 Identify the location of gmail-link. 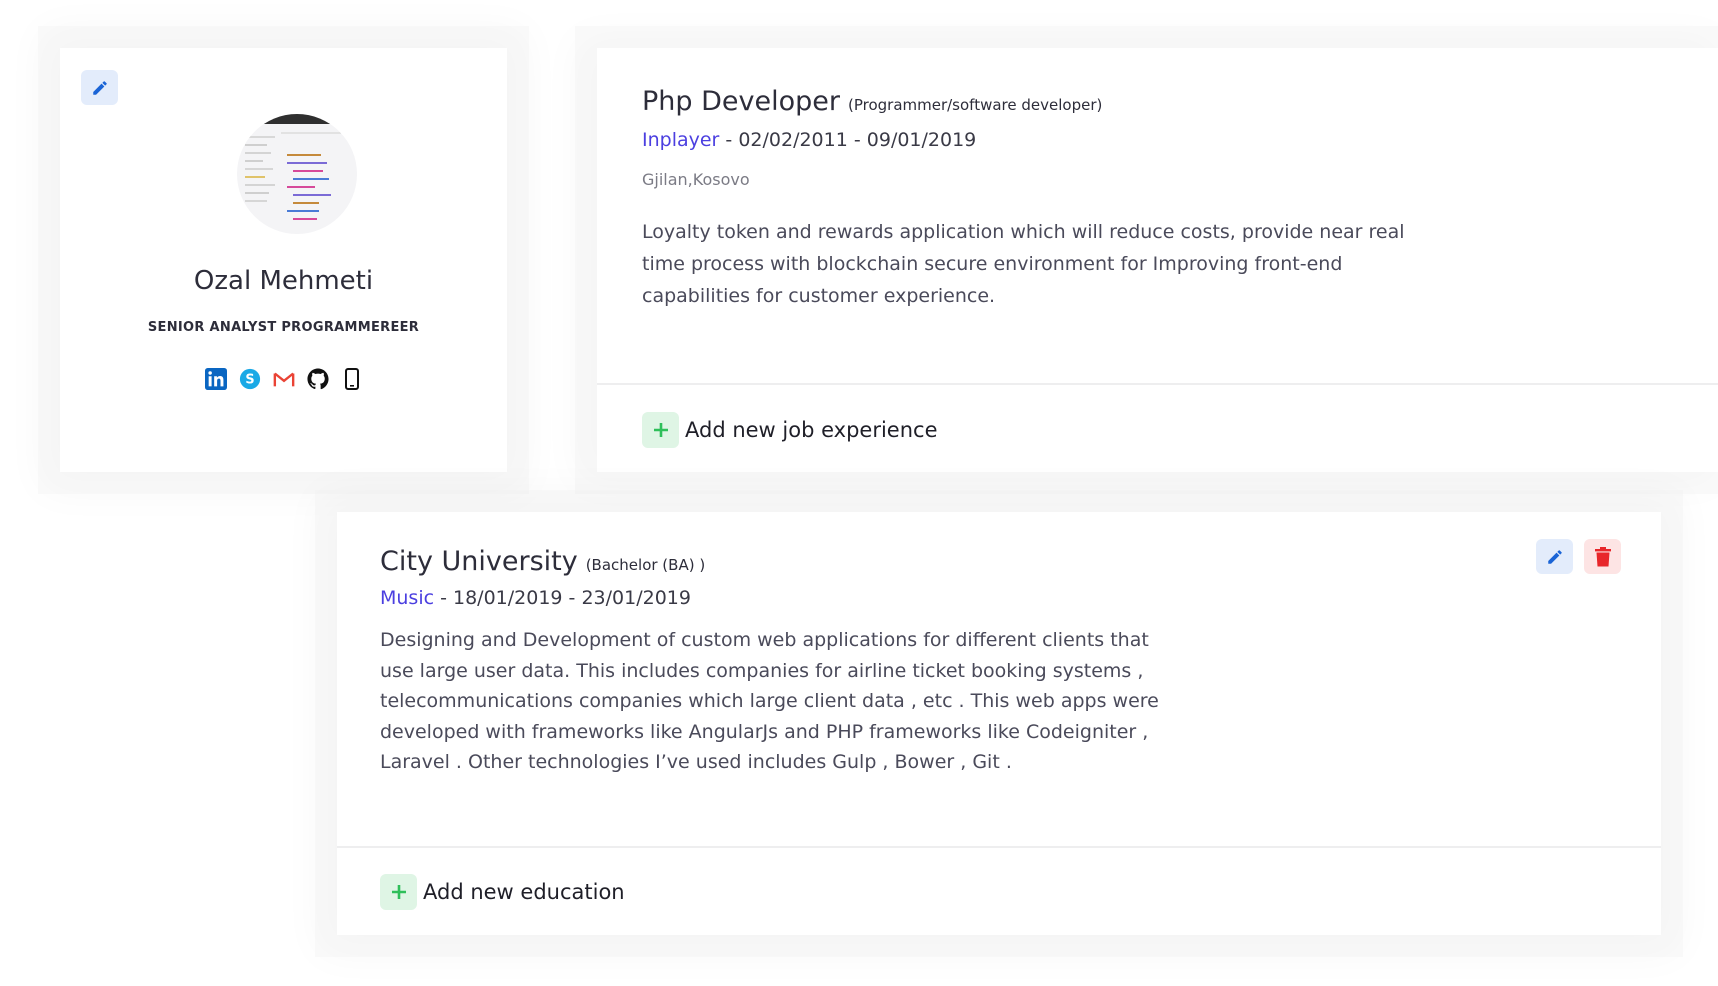
(284, 379).